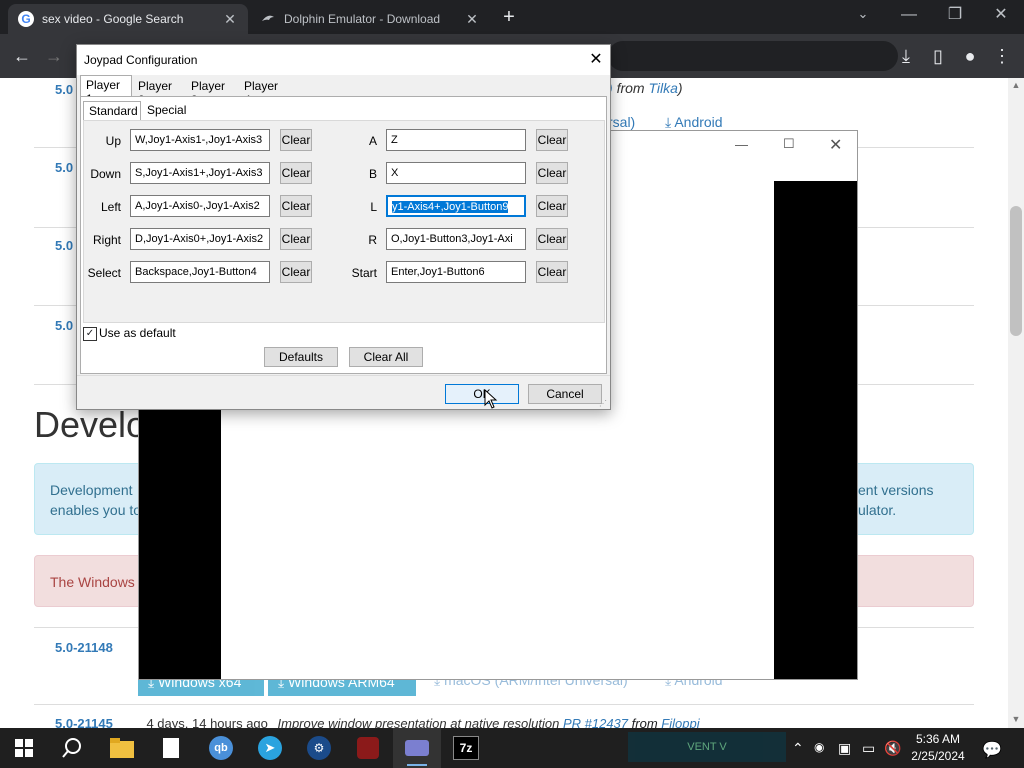  What do you see at coordinates (128, 19) in the screenshot?
I see `tab-google-search: G sex video - Google Search ✕` at bounding box center [128, 19].